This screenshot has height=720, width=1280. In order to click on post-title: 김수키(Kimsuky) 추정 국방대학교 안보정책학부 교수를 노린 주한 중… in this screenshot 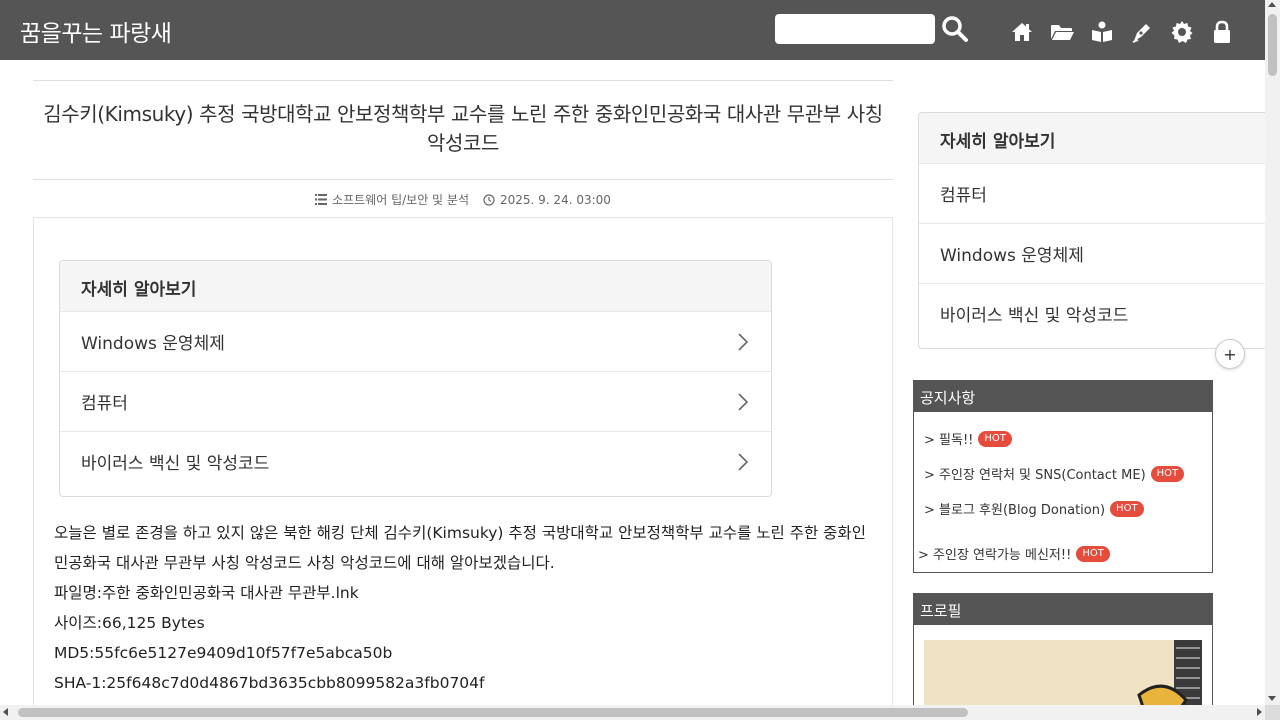, I will do `click(463, 128)`.